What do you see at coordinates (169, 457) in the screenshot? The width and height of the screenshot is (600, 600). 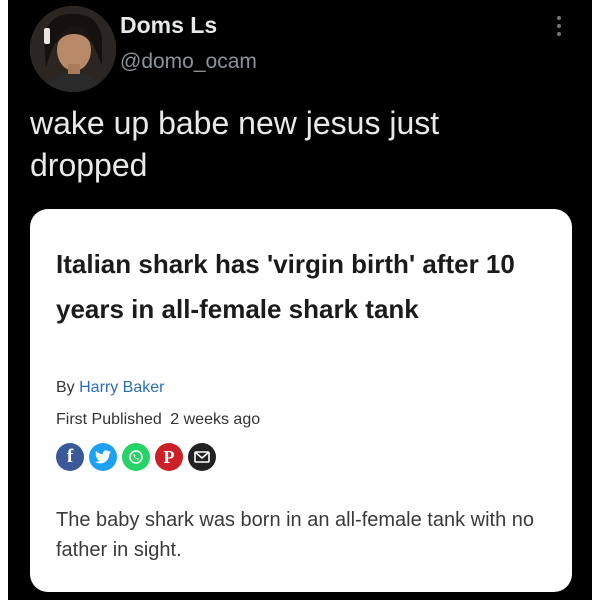 I see `pinterest-icon: P` at bounding box center [169, 457].